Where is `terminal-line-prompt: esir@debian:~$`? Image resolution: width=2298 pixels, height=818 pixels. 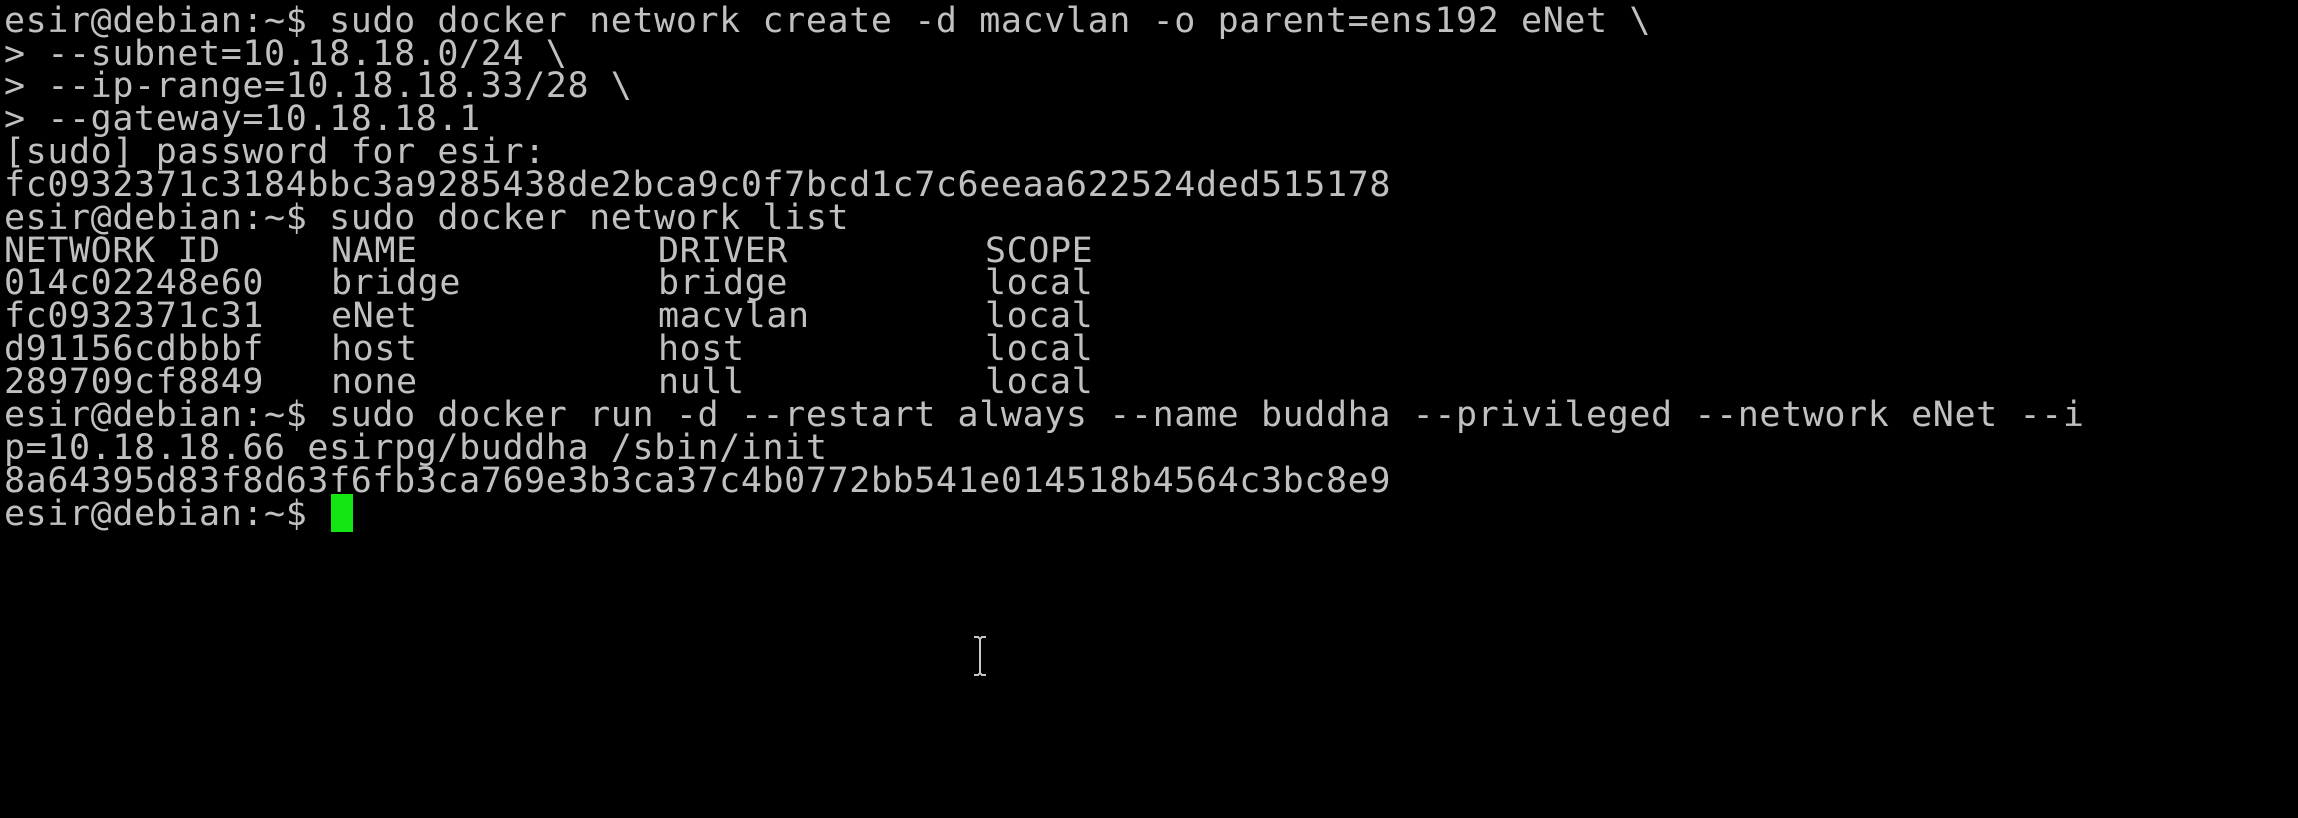
terminal-line-prompt: esir@debian:~$ is located at coordinates (179, 514).